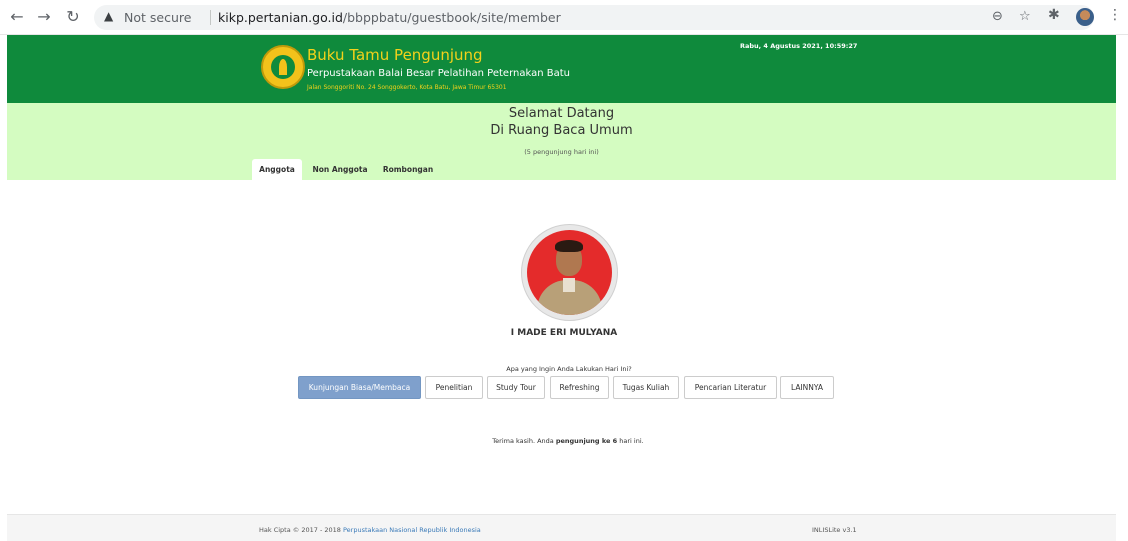 The image size is (1128, 541). What do you see at coordinates (516, 387) in the screenshot?
I see `study-tour-button: Study Tour` at bounding box center [516, 387].